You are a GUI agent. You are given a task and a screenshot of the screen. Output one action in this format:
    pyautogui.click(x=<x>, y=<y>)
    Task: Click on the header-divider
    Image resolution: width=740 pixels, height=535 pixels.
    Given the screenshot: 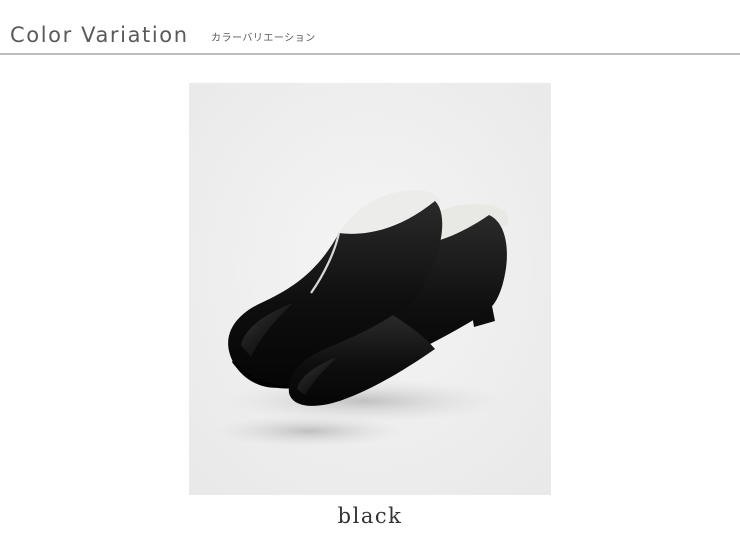 What is the action you would take?
    pyautogui.click(x=370, y=54)
    